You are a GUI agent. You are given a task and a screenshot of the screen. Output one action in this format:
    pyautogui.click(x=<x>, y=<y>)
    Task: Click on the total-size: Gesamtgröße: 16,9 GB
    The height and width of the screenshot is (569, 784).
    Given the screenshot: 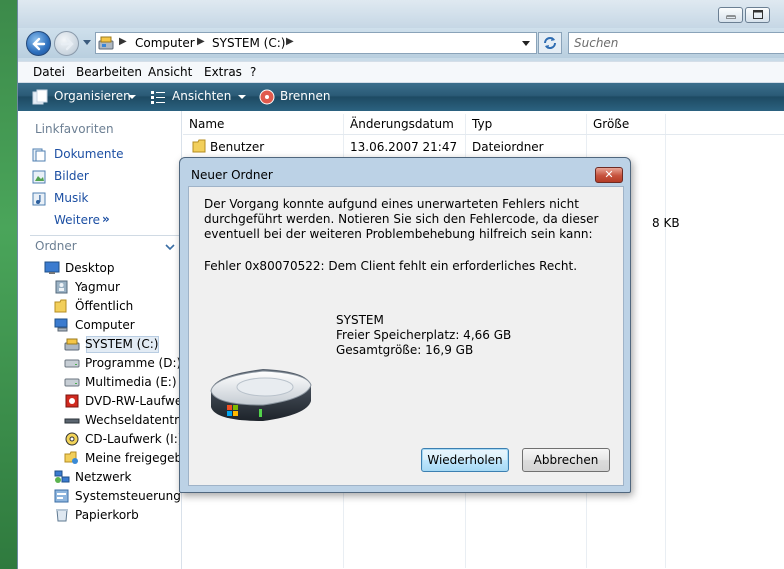 What is the action you would take?
    pyautogui.click(x=405, y=350)
    